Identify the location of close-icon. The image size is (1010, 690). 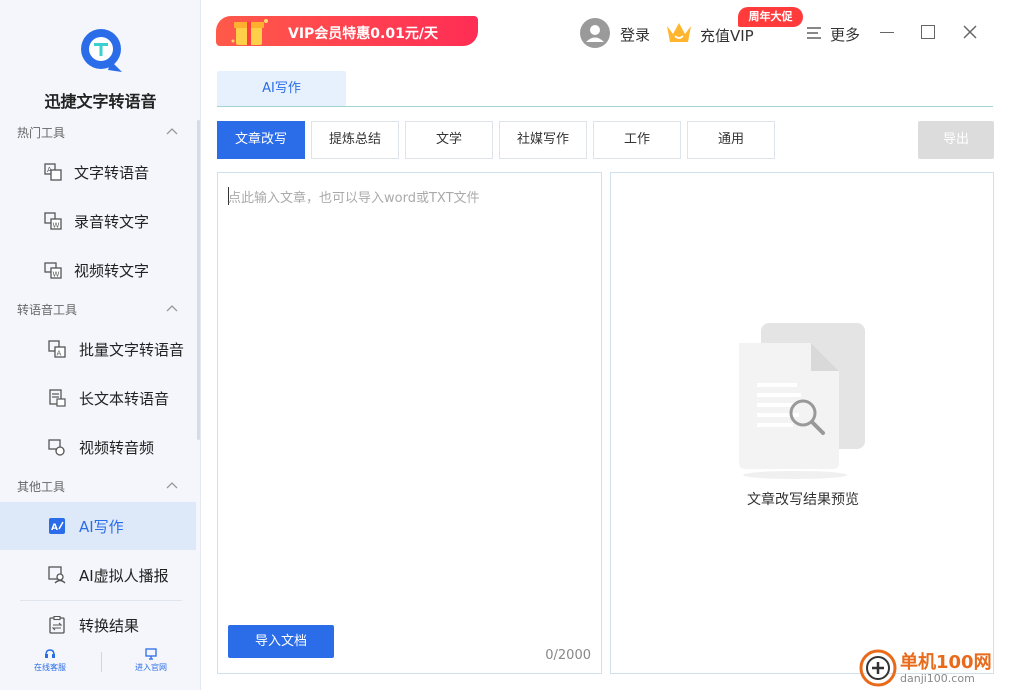
(970, 32).